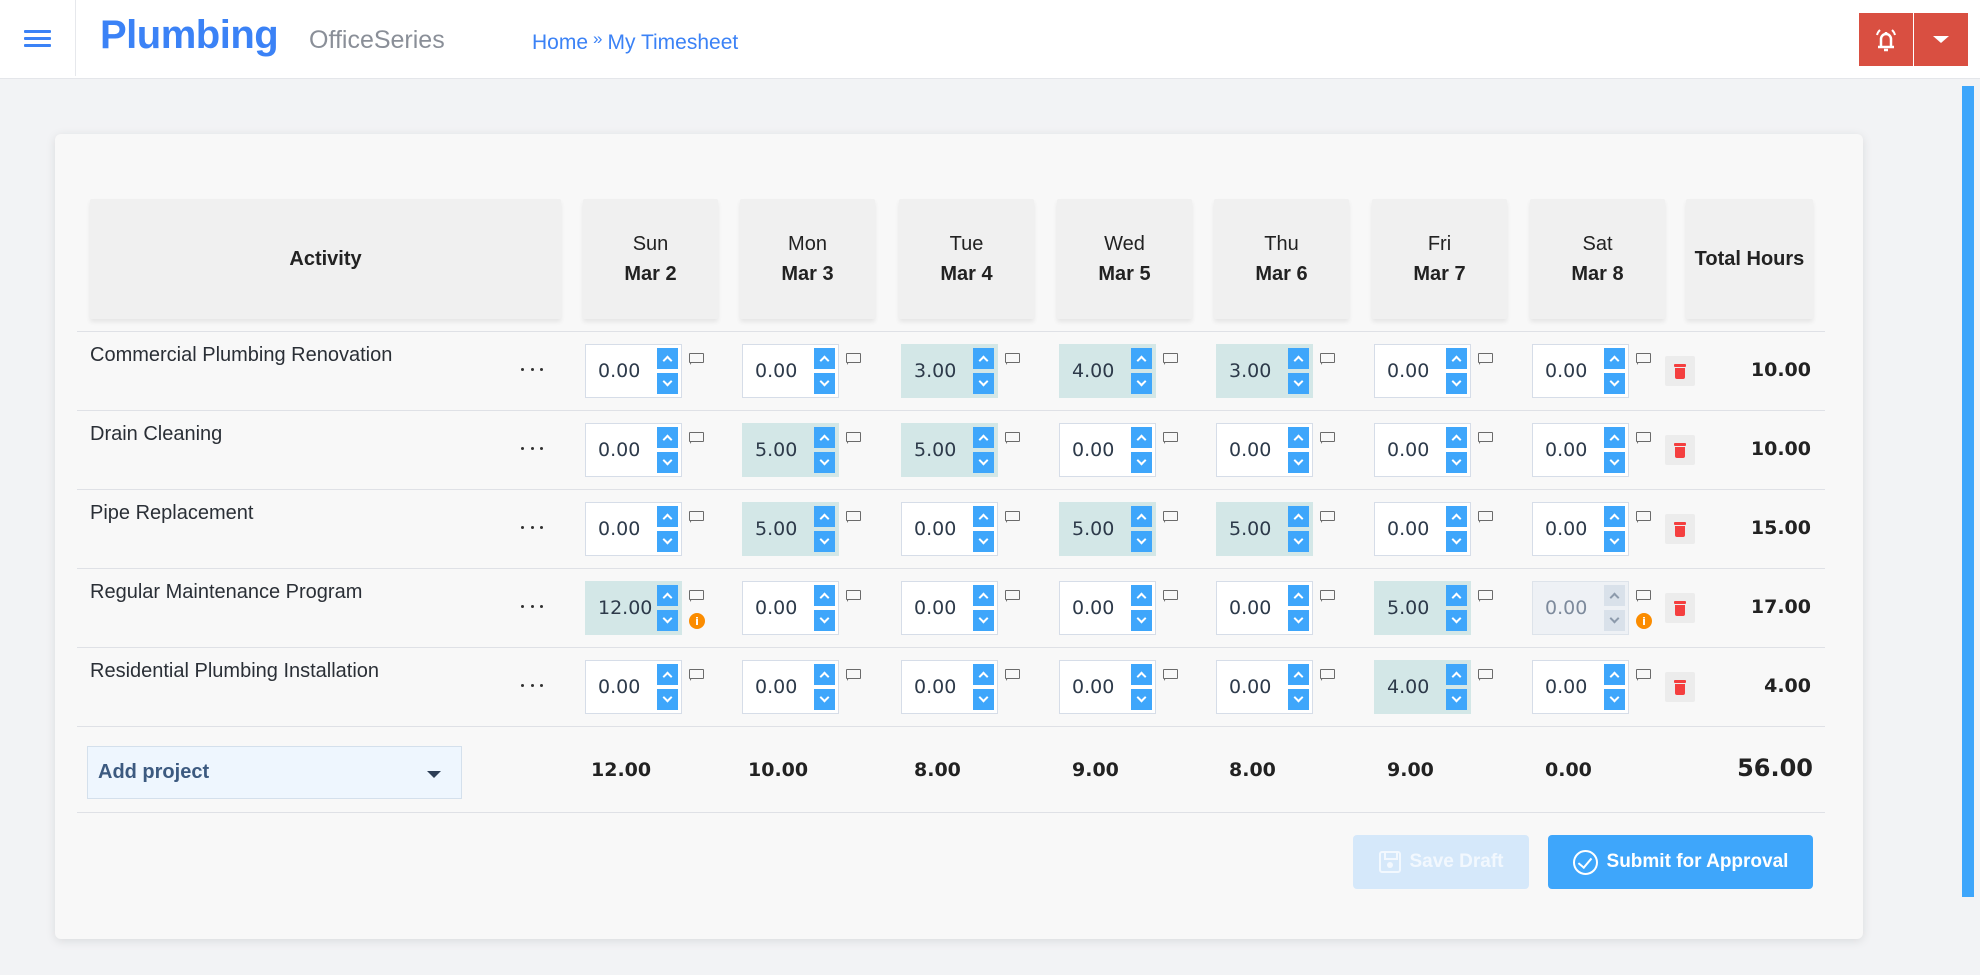 Image resolution: width=1980 pixels, height=975 pixels. Describe the element at coordinates (949, 371) in the screenshot. I see `hours-input-tue: 3.00` at that location.